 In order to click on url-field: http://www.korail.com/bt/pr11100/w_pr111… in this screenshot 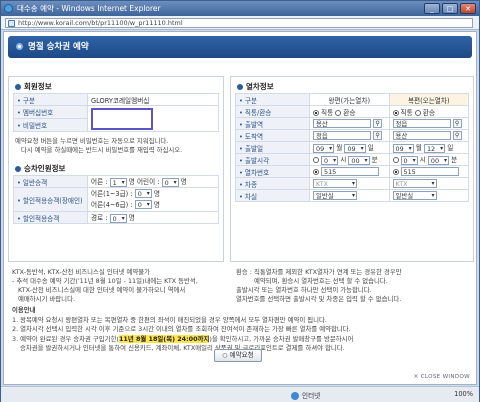, I will do `click(239, 23)`.